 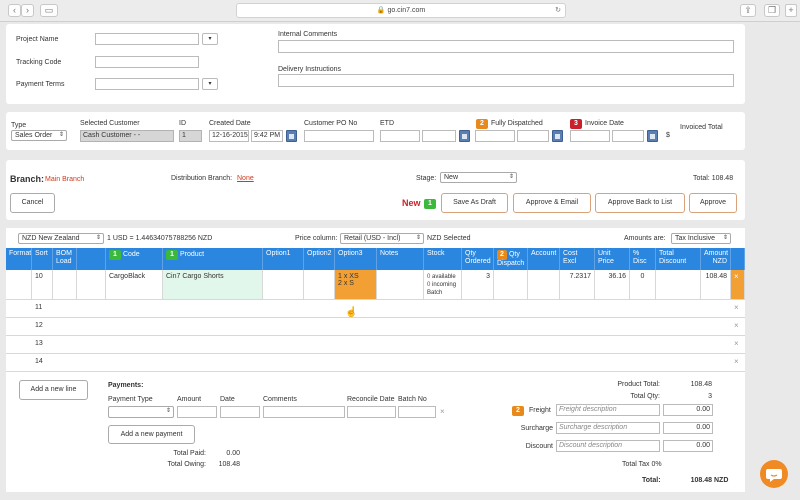 I want to click on customer-po-input, so click(x=339, y=136).